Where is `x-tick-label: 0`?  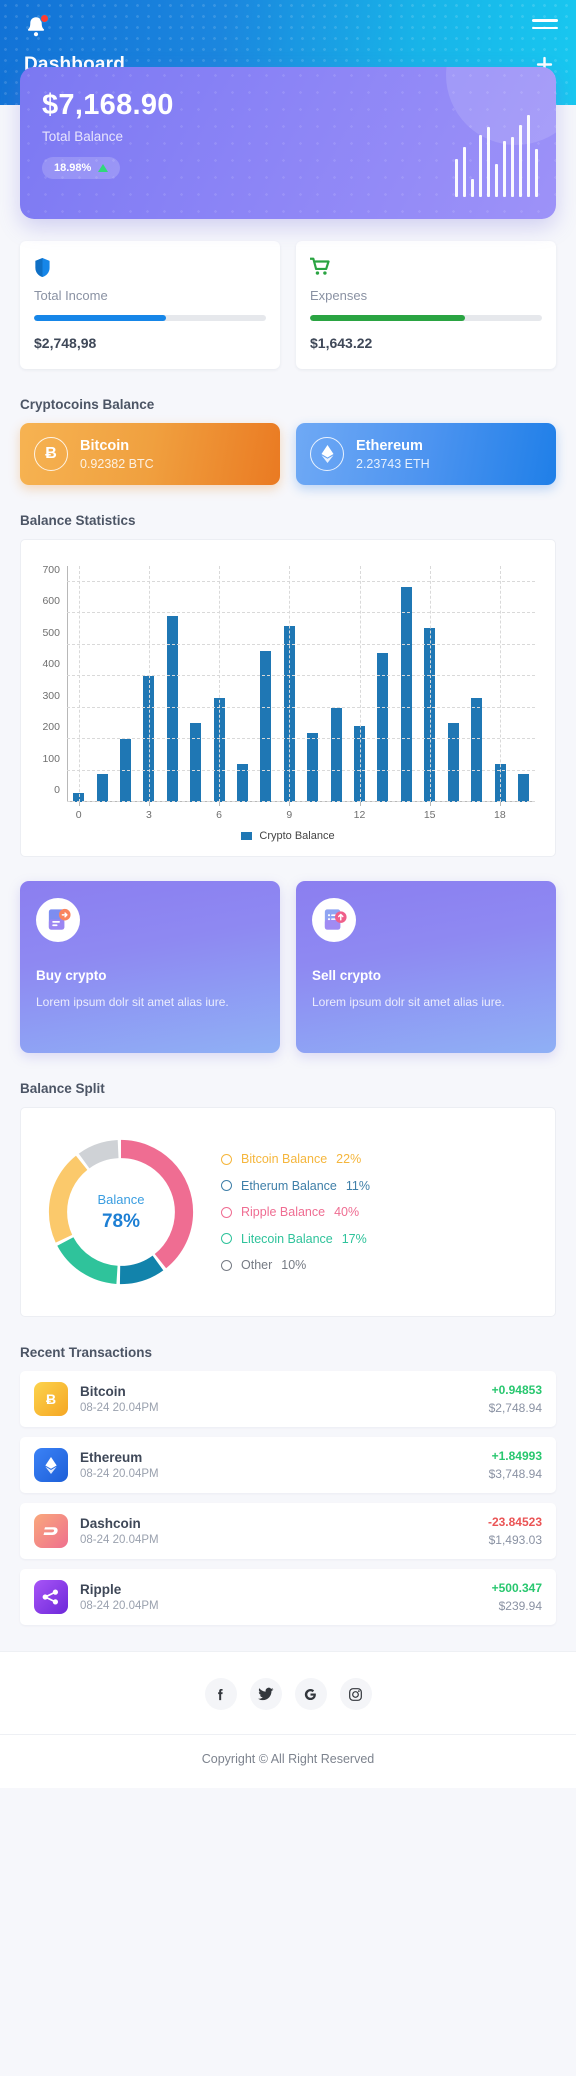
x-tick-label: 0 is located at coordinates (78, 815).